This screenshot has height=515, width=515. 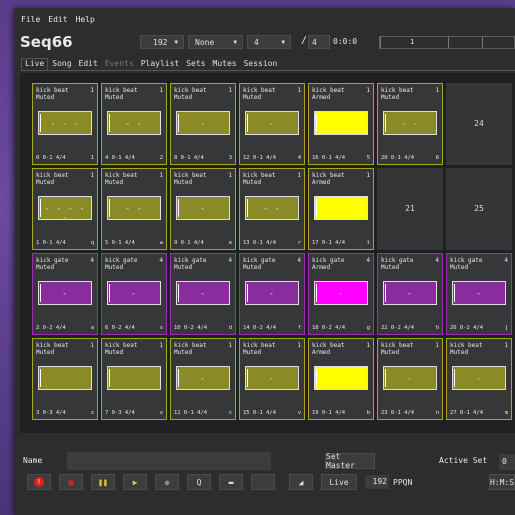 I want to click on bpm-combo: 192 ▼, so click(x=162, y=42).